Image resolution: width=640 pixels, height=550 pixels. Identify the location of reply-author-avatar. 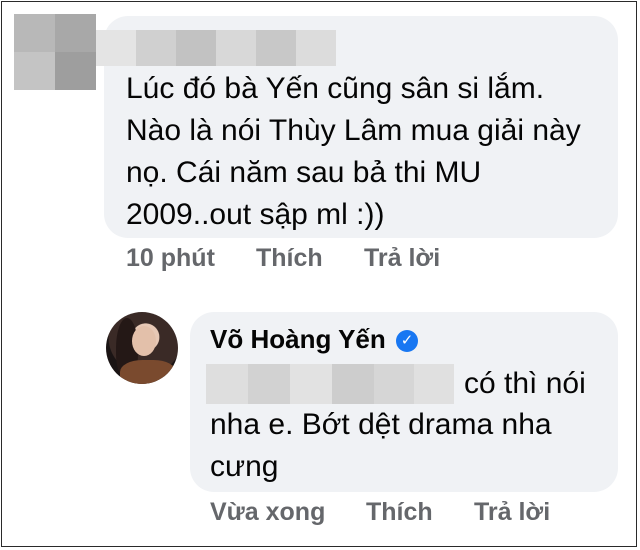
(142, 348).